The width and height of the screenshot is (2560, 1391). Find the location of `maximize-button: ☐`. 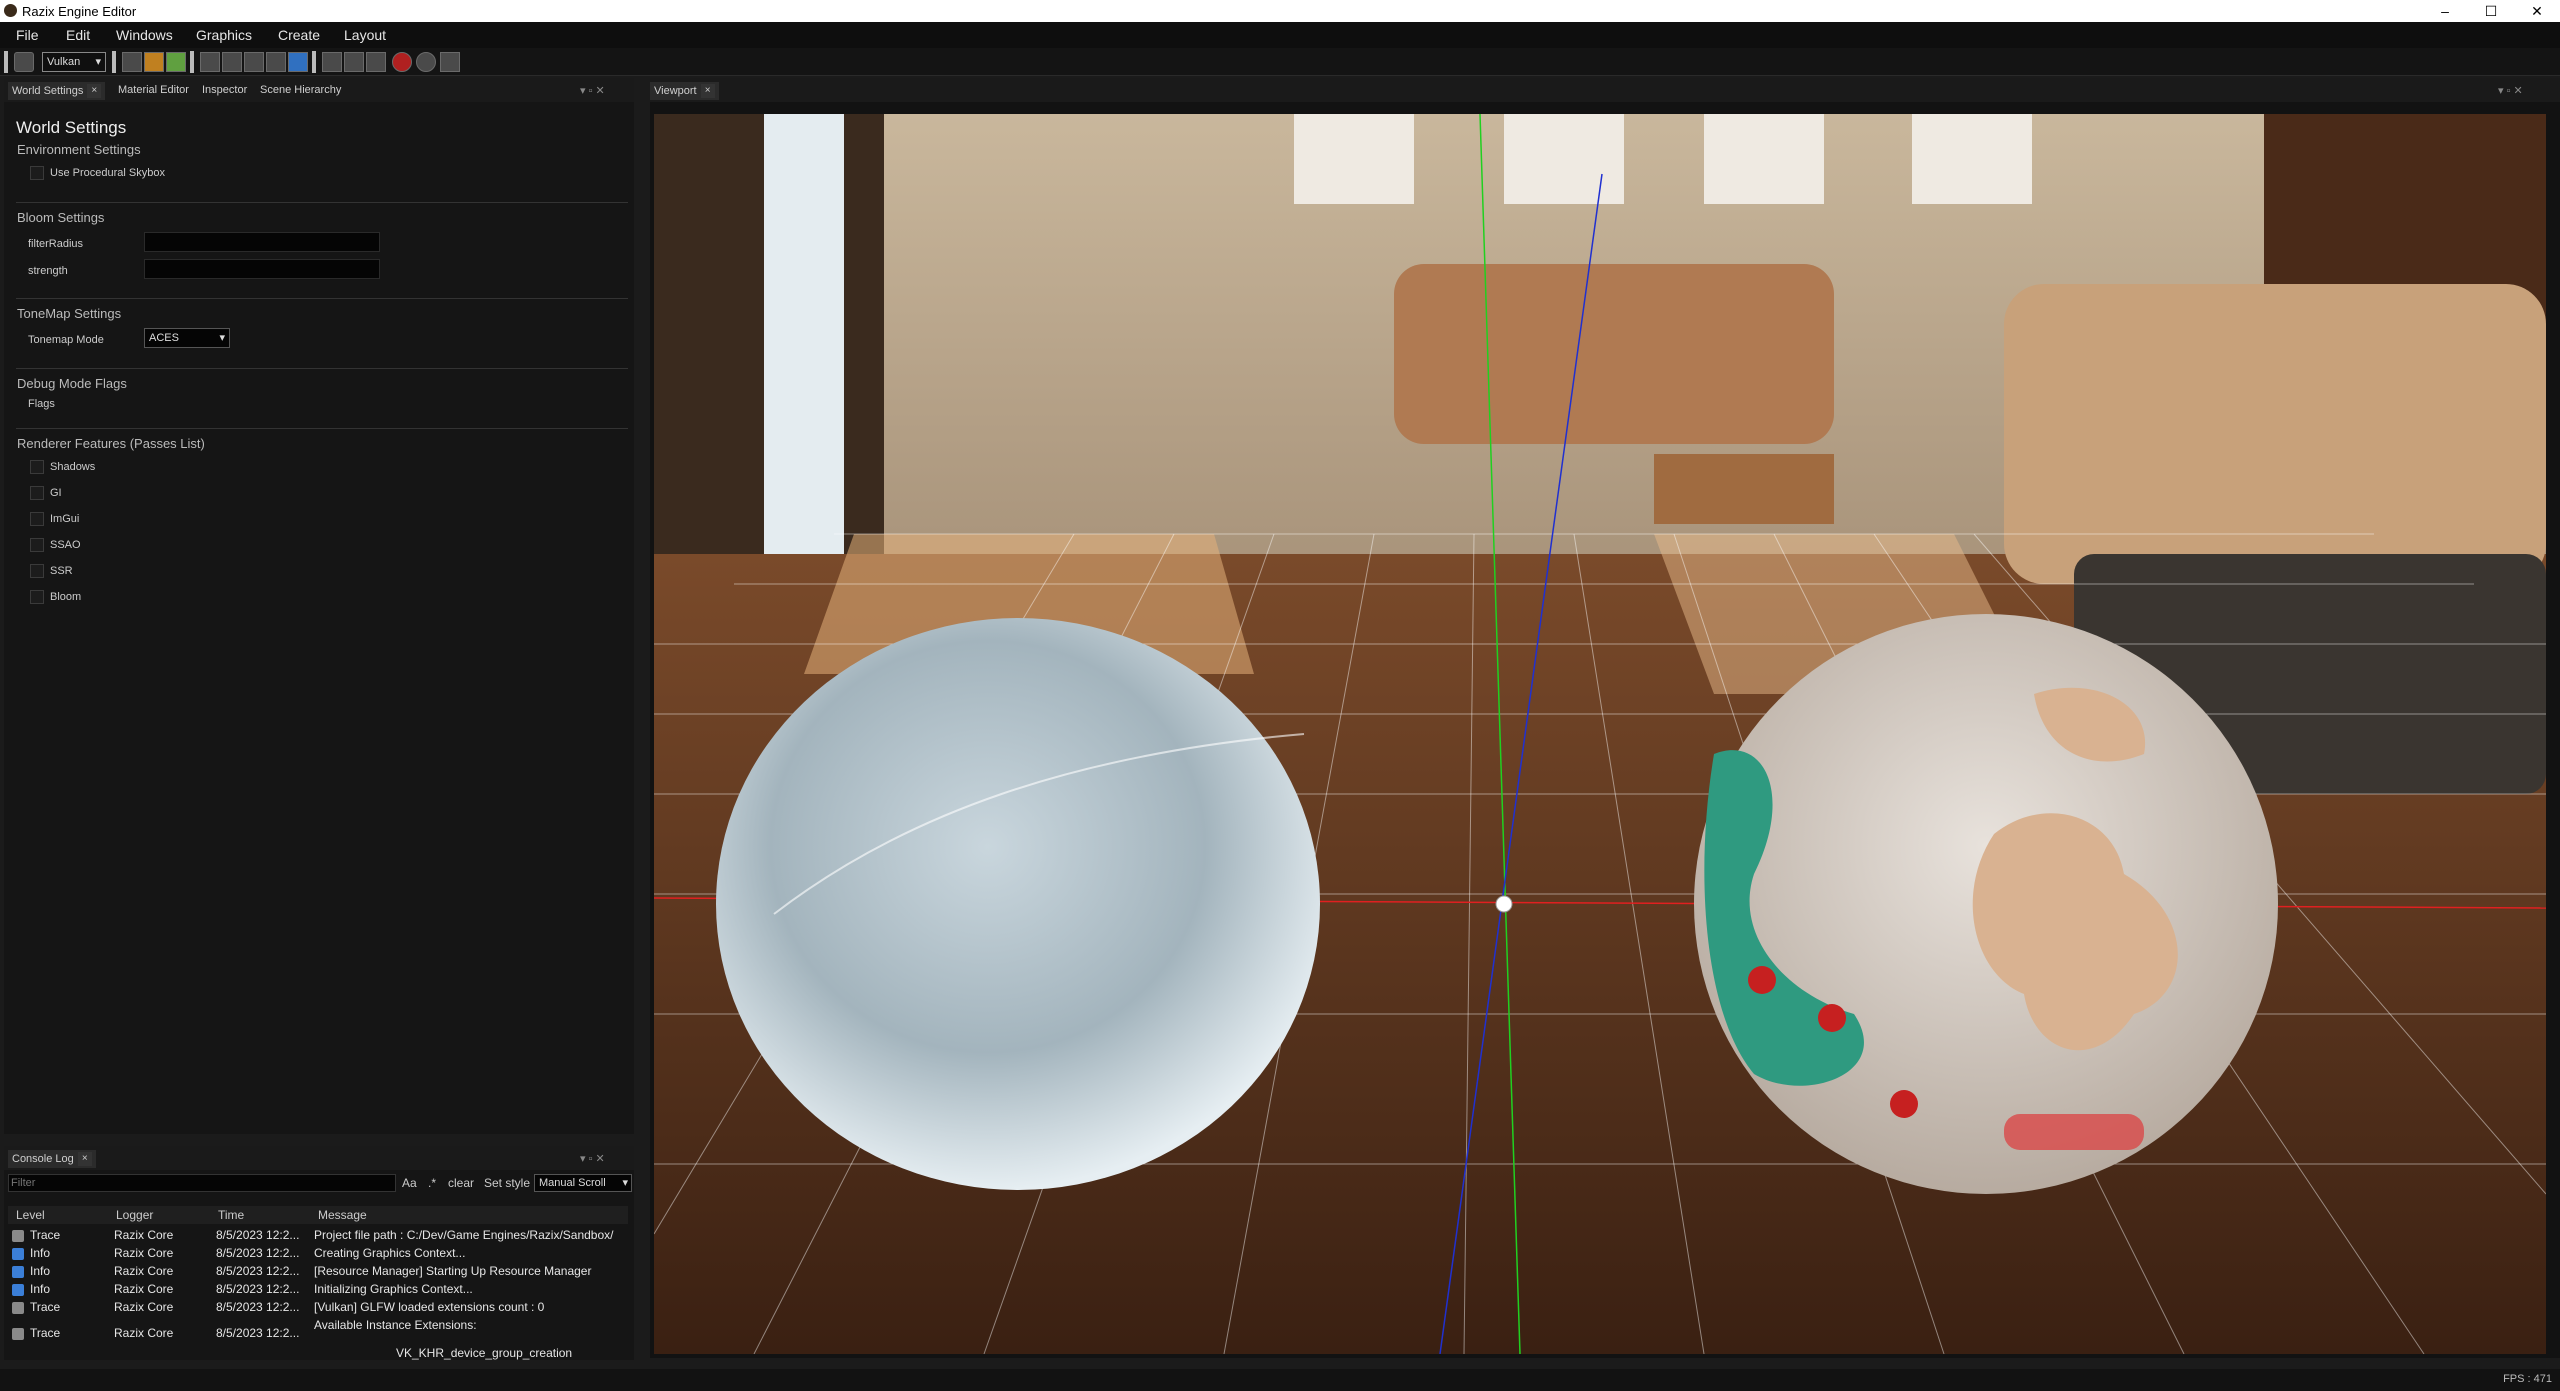

maximize-button: ☐ is located at coordinates (2491, 11).